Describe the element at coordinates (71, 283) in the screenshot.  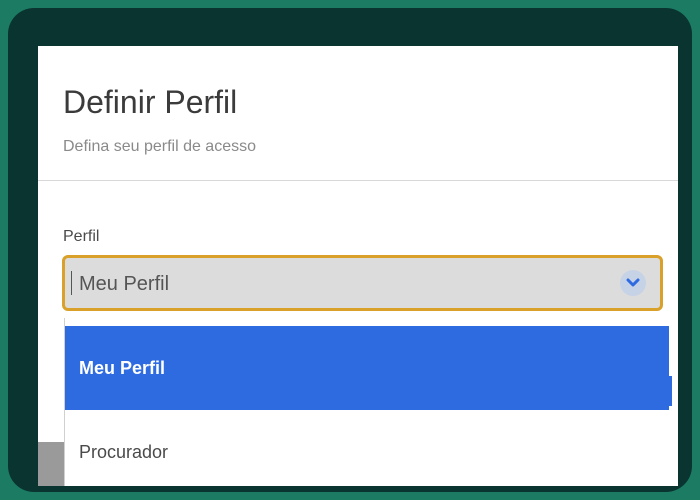
I see `text-caret` at that location.